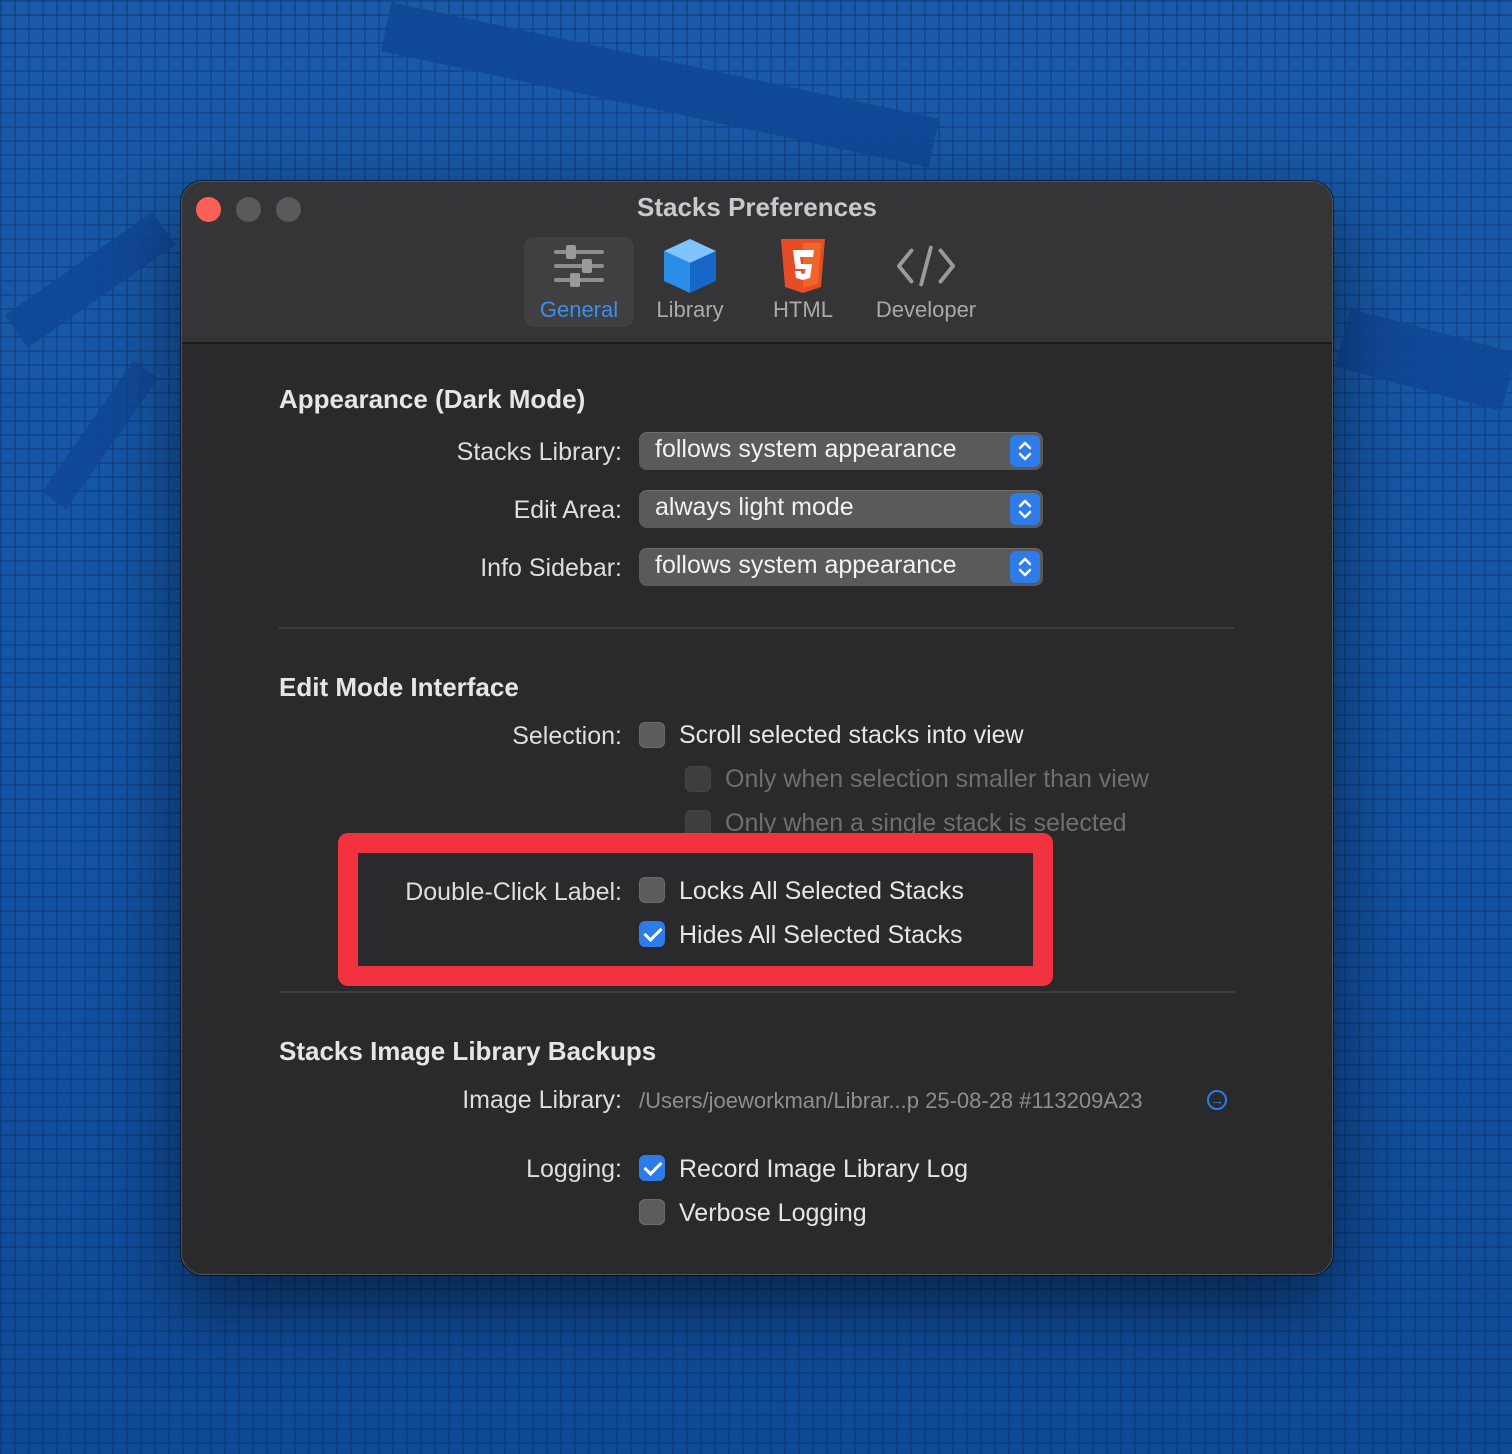 This screenshot has height=1454, width=1512. What do you see at coordinates (806, 565) in the screenshot?
I see `info-sidebar-value: follows system appearance` at bounding box center [806, 565].